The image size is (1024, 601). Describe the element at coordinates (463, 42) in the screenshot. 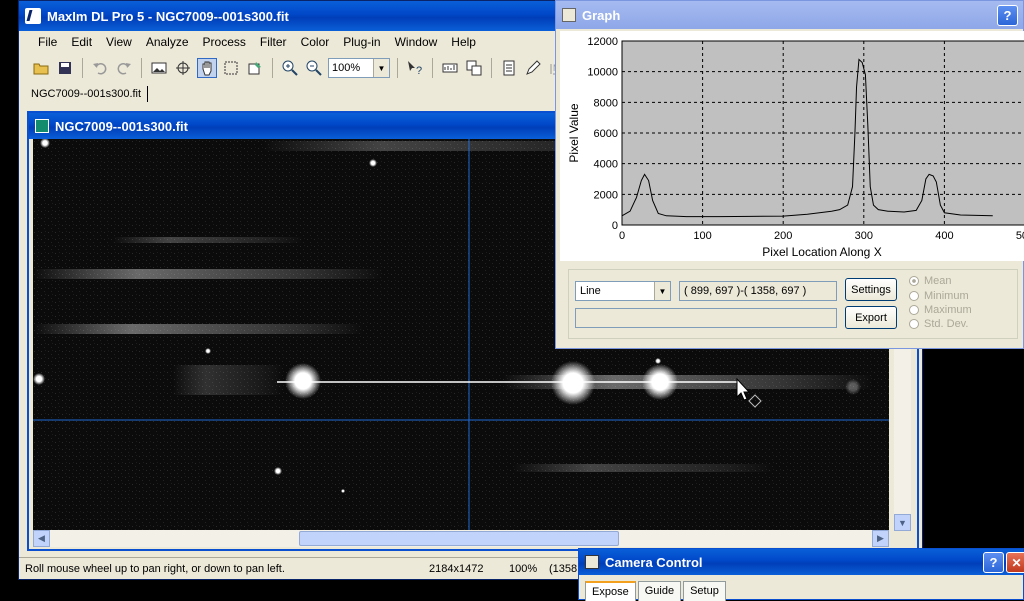

I see `menu-help: Help` at that location.